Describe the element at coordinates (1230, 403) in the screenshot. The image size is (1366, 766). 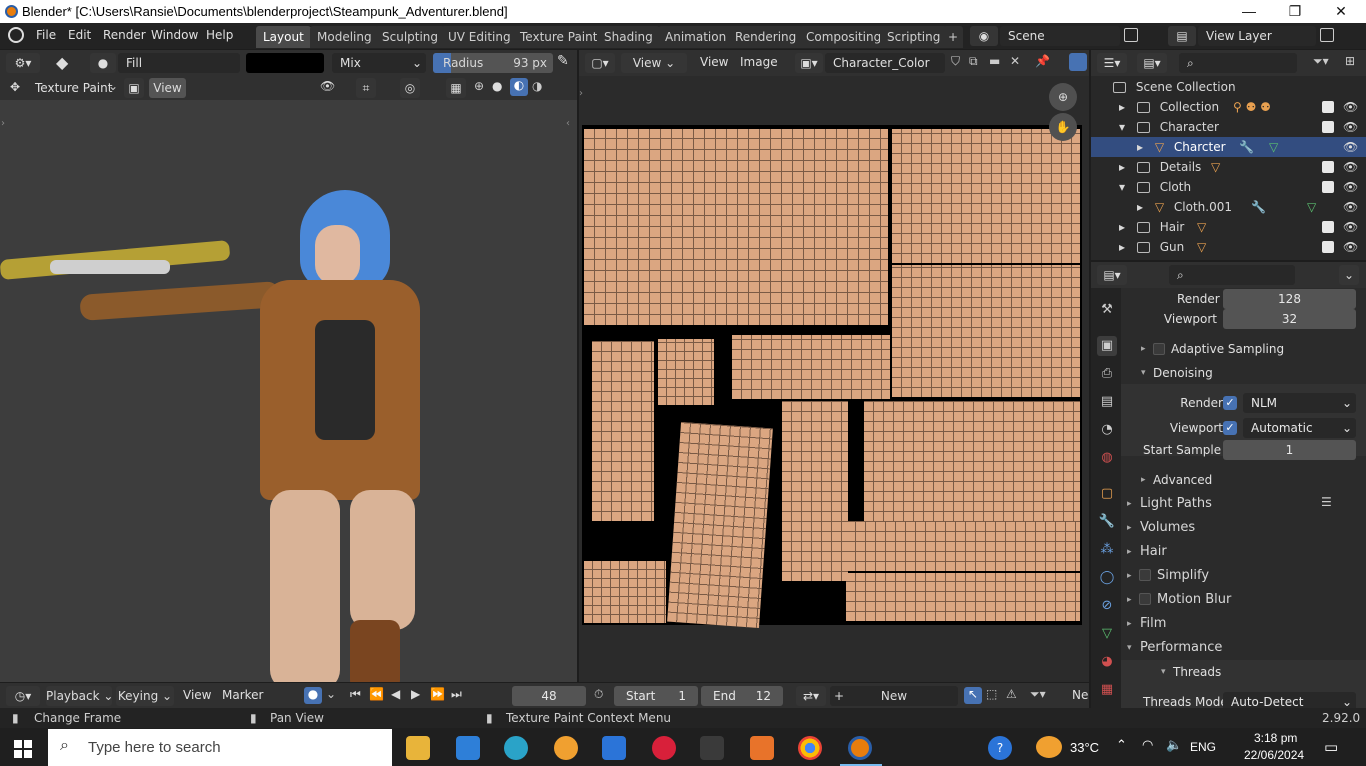
I see `denoise-render-checkbox: ✓` at that location.